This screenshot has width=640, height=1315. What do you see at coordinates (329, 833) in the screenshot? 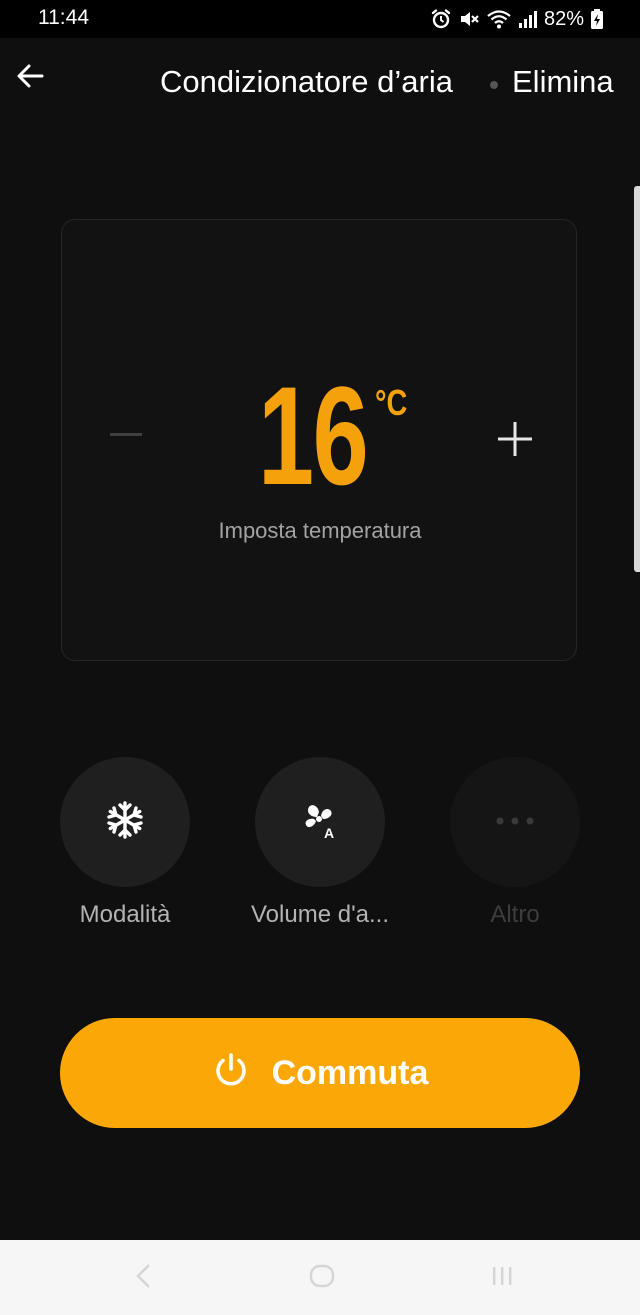
I see `svg-text: A` at bounding box center [329, 833].